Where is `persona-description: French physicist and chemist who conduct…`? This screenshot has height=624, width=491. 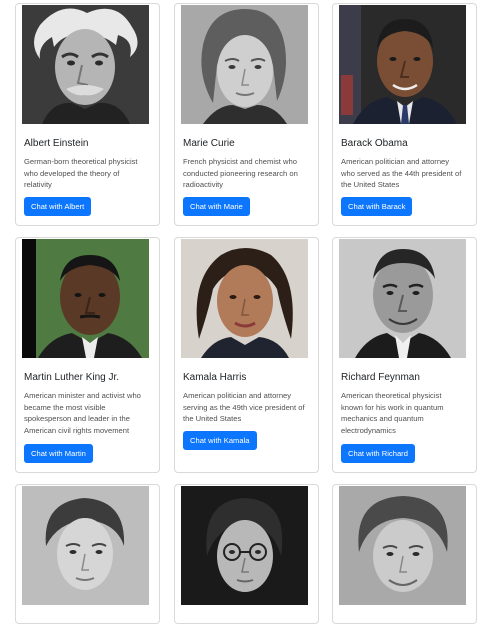
persona-description: French physicist and chemist who conduct… is located at coordinates (240, 173).